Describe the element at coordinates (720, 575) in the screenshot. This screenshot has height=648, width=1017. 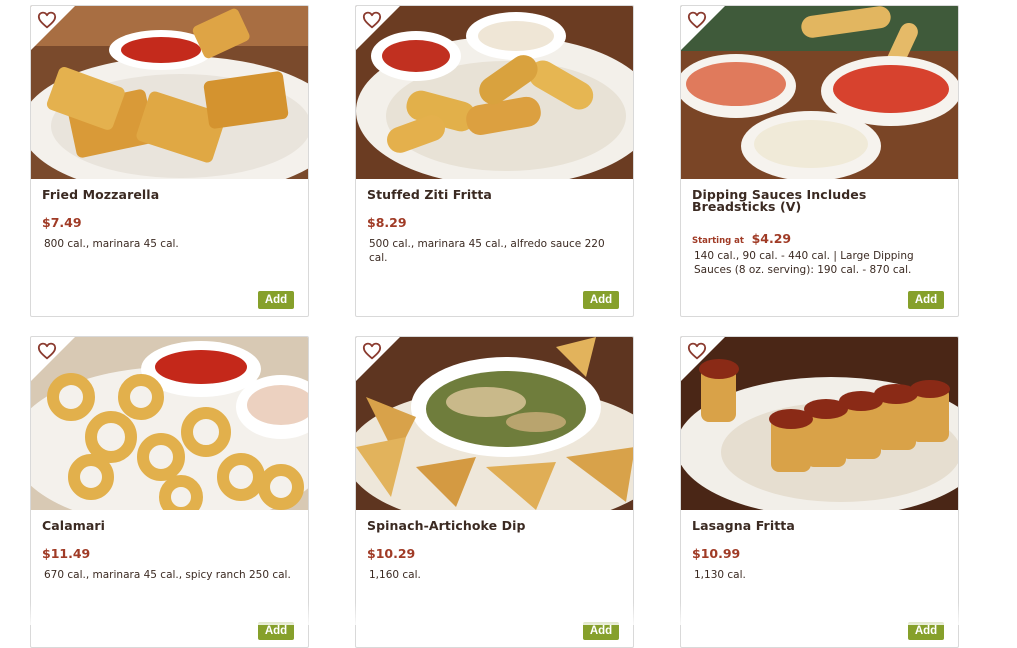
I see `menu-item-calories: 1,130 cal.` at that location.